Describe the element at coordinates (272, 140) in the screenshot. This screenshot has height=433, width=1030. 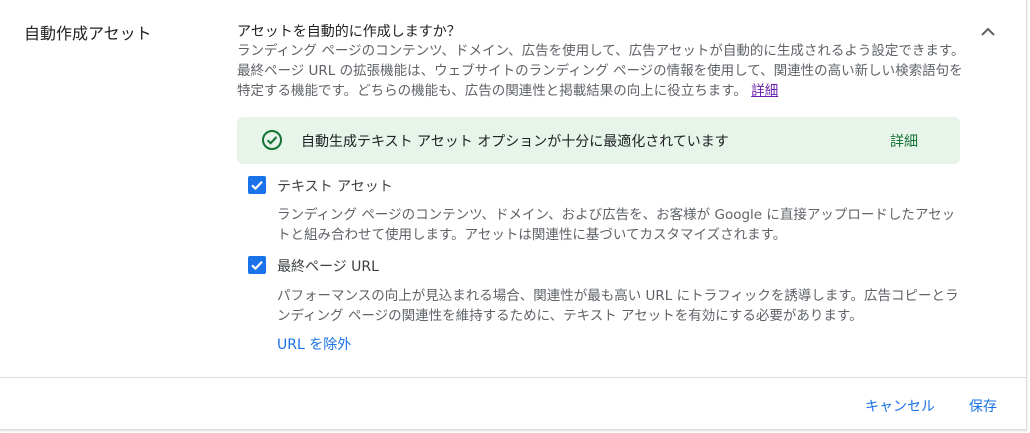
I see `check-circle-icon` at that location.